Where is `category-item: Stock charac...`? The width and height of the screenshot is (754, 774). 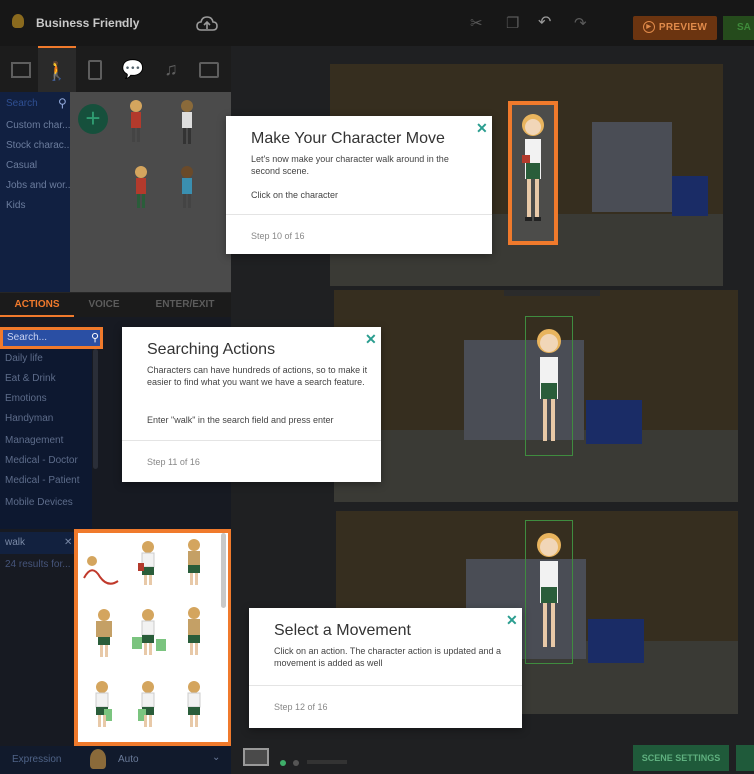 category-item: Stock charac... is located at coordinates (35, 146).